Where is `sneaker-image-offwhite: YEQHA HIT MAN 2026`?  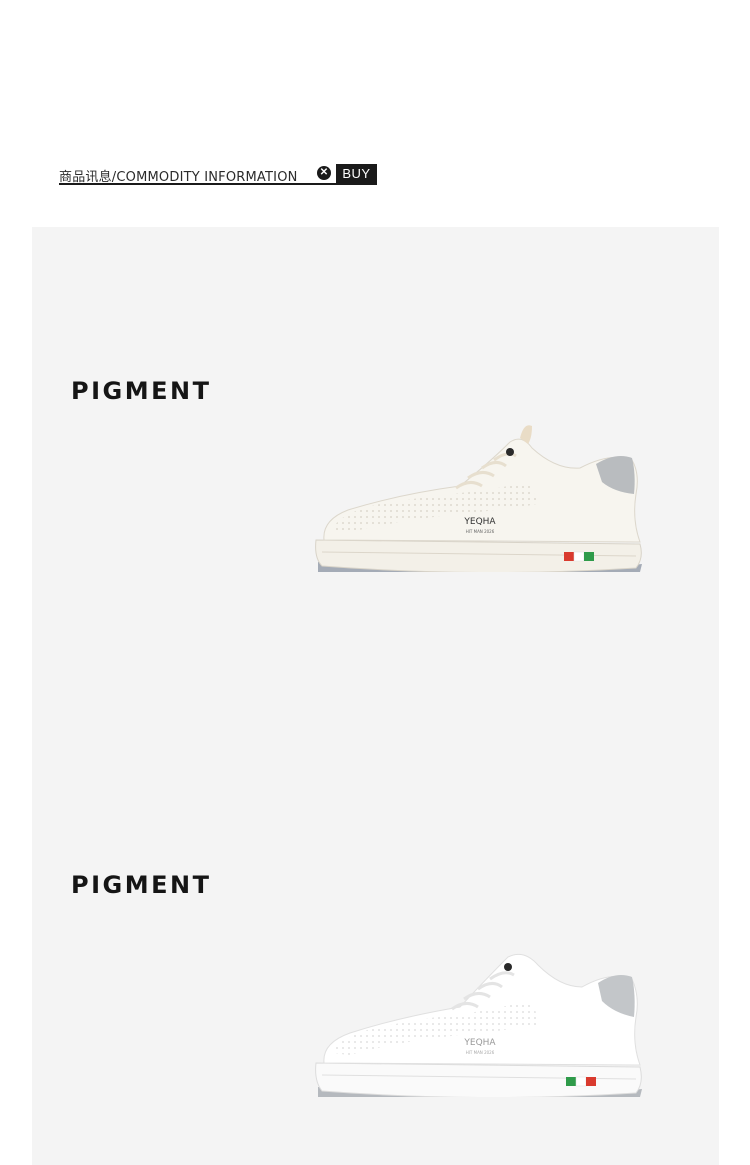 sneaker-image-offwhite: YEQHA HIT MAN 2026 is located at coordinates (478, 498).